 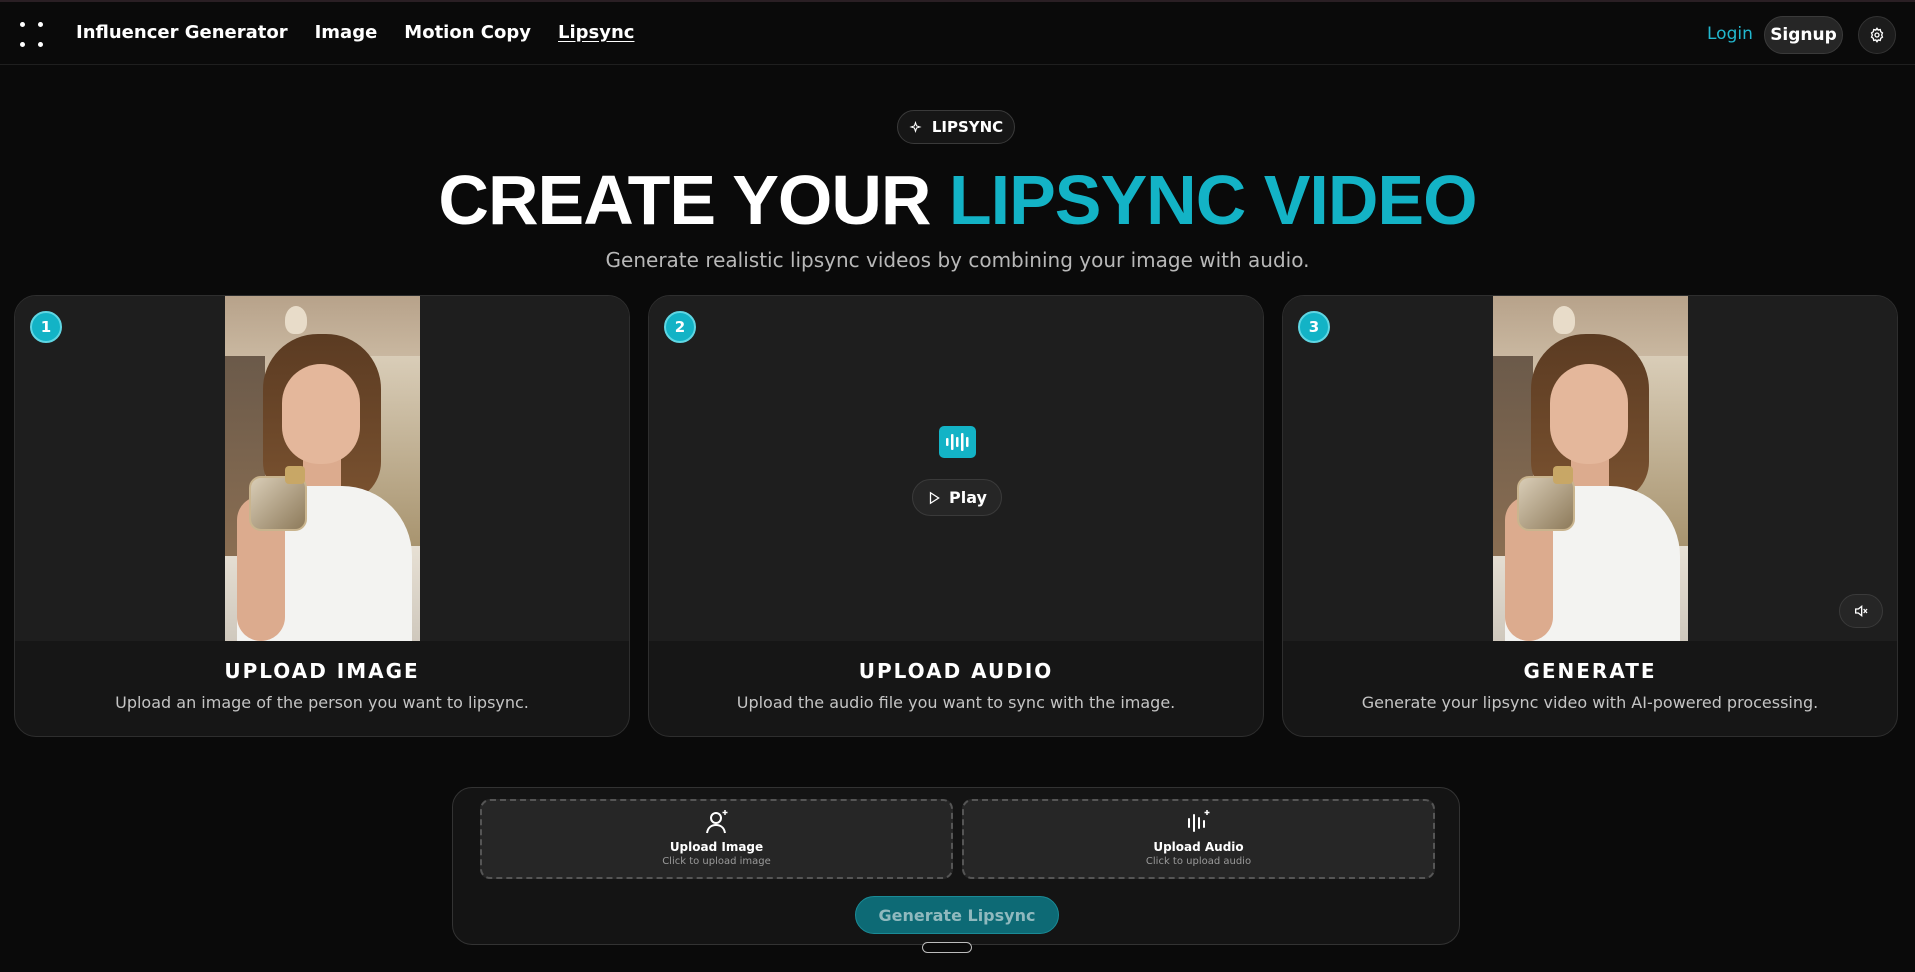 I want to click on speaker-muted-icon, so click(x=1861, y=611).